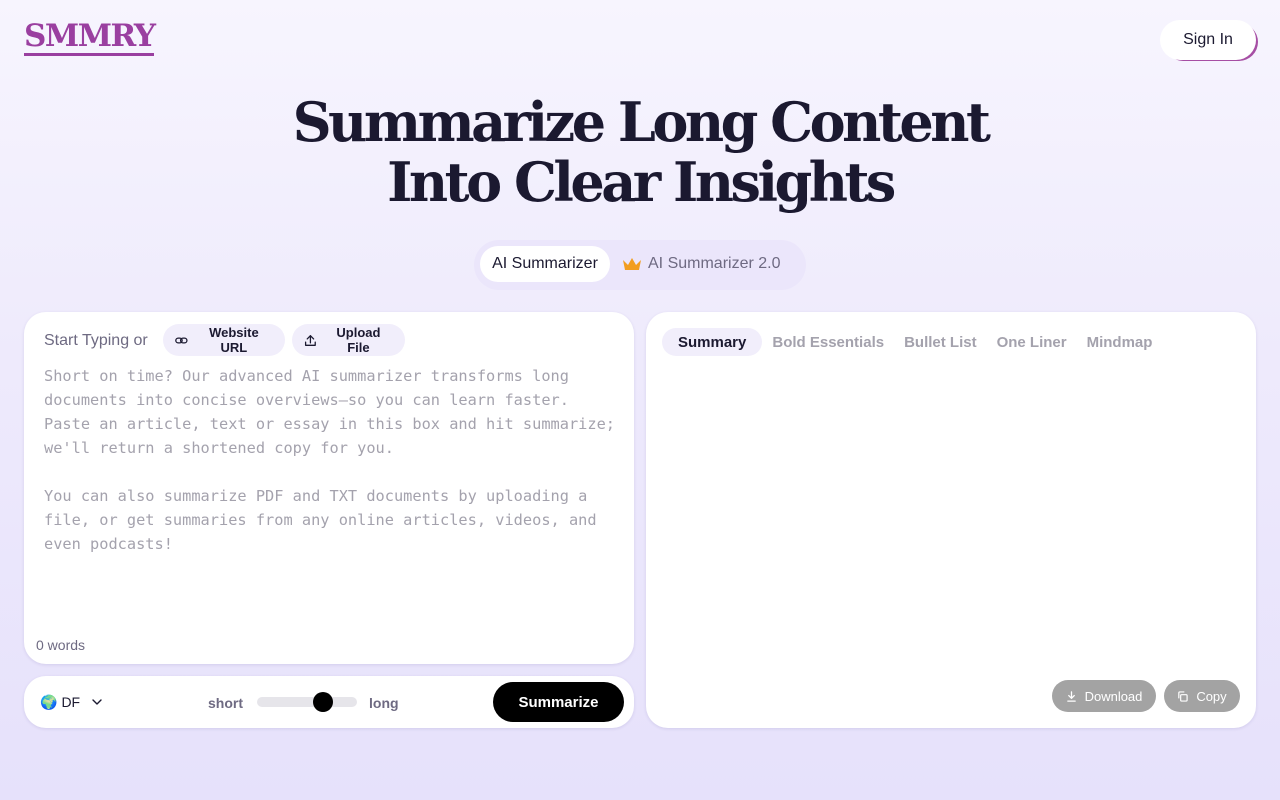  I want to click on tab-summary: Summary, so click(712, 342).